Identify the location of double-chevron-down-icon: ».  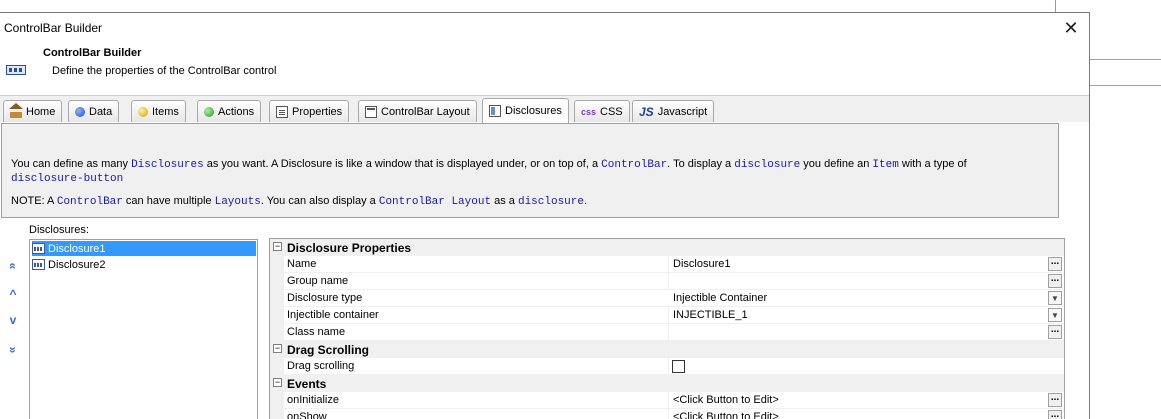
(13, 350).